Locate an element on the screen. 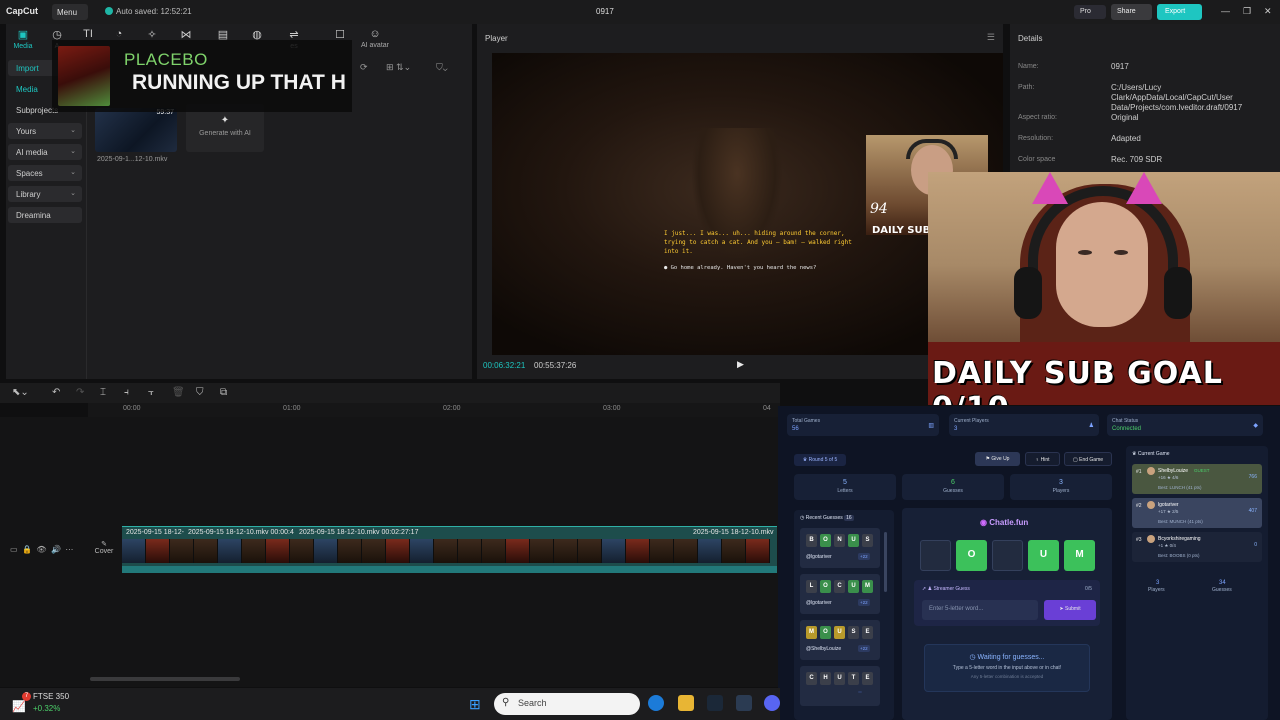 This screenshot has height=720, width=1280. sidebar-item-ai-media: AI media ⌄ is located at coordinates (45, 152).